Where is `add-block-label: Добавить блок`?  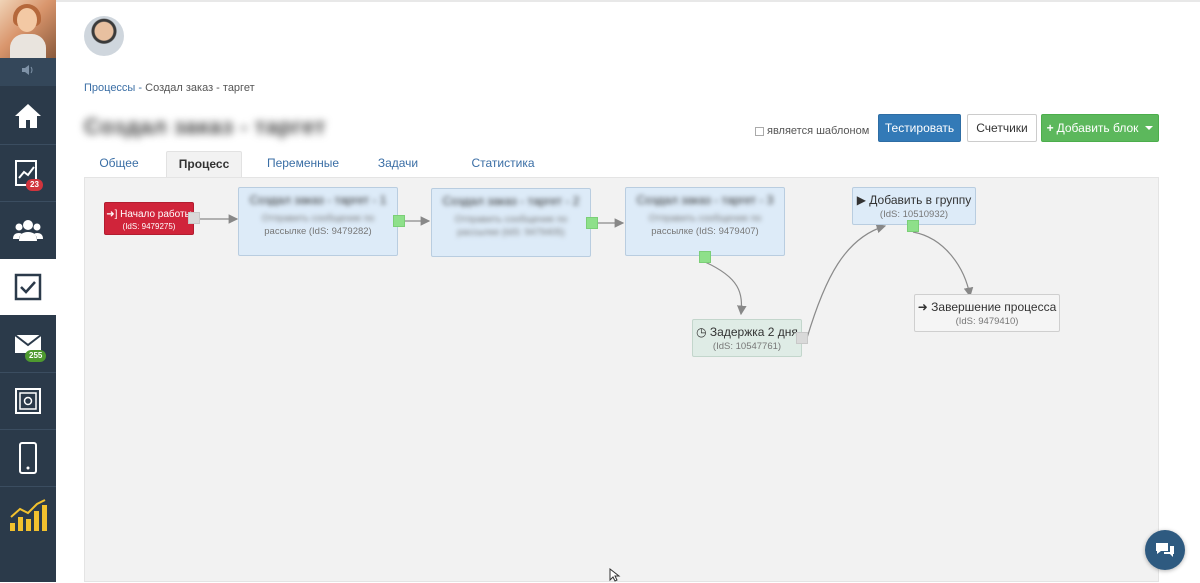
add-block-label: Добавить блок is located at coordinates (1097, 128).